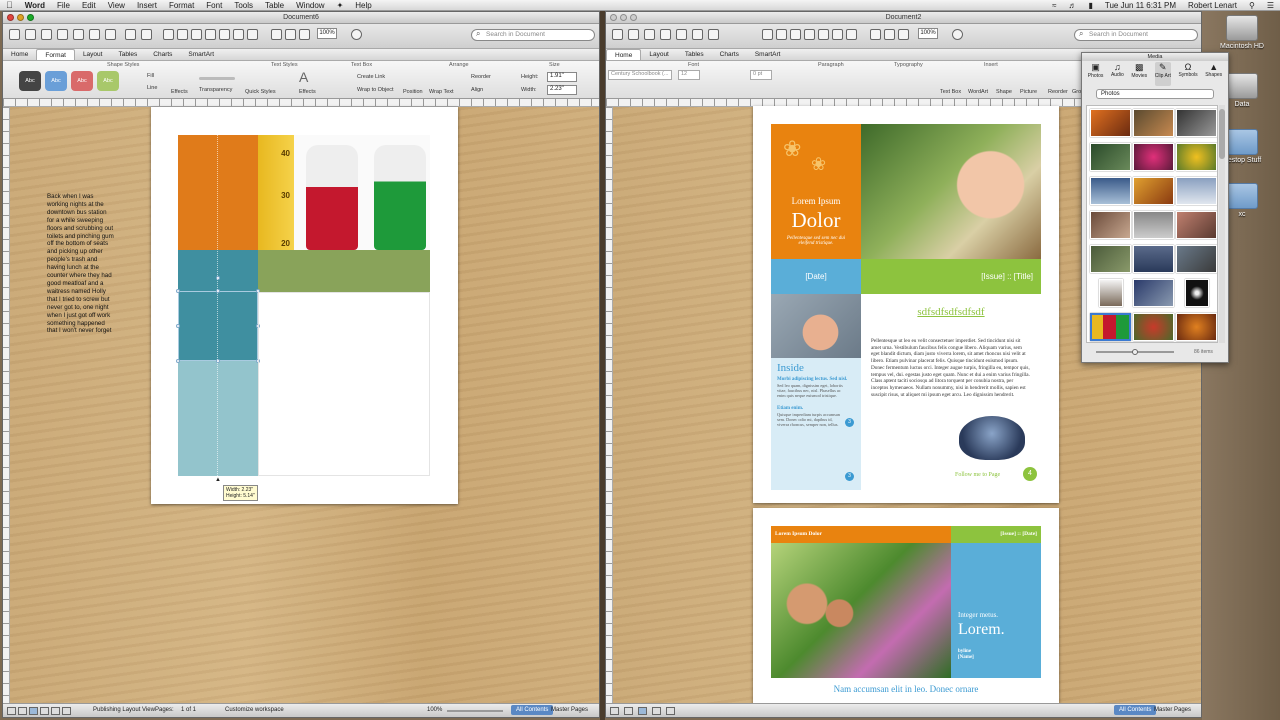 This screenshot has height=720, width=1280. I want to click on wrap-to-object-button: Wrap to Object, so click(375, 90).